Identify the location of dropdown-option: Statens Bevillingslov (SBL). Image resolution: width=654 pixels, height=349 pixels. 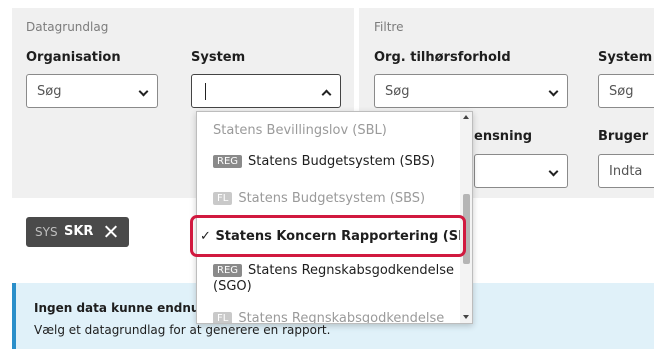
(342, 130).